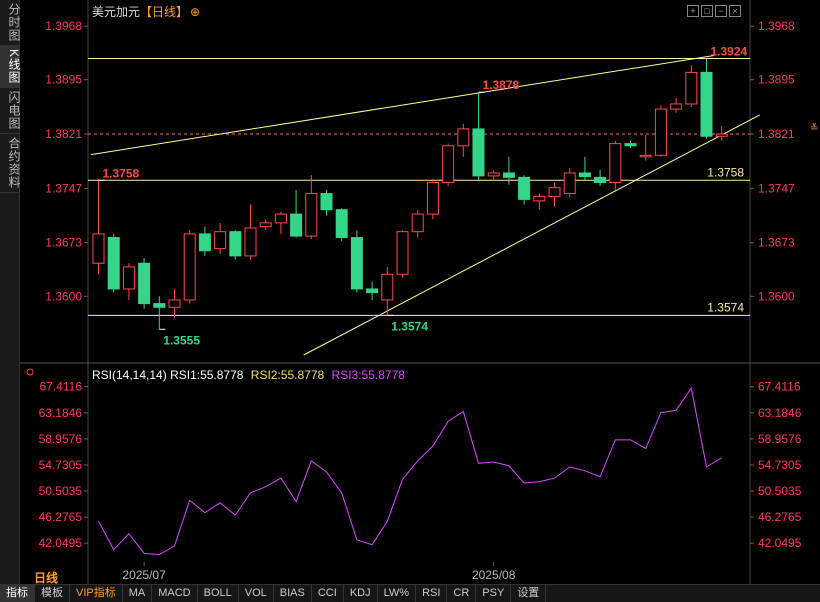  Describe the element at coordinates (529, 593) in the screenshot. I see `indicator-tab-: 设置` at that location.